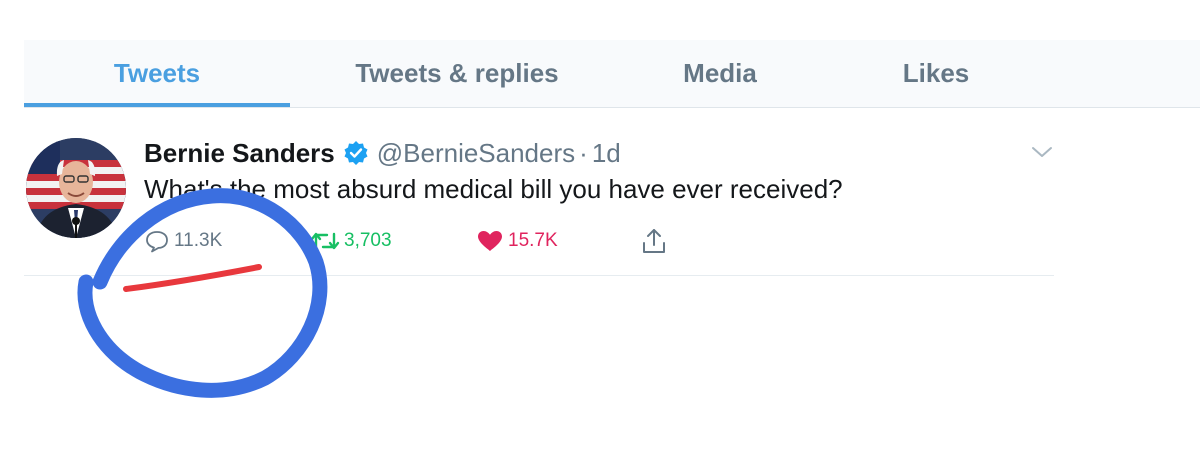  Describe the element at coordinates (606, 153) in the screenshot. I see `tweet-timestamp: 1d` at that location.